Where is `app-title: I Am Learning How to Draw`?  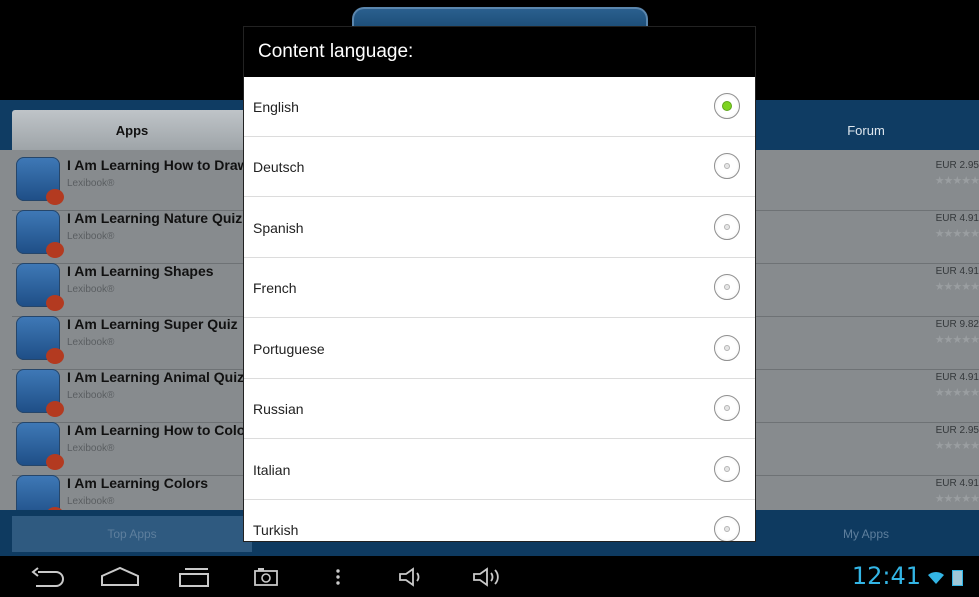 app-title: I Am Learning How to Draw is located at coordinates (158, 165).